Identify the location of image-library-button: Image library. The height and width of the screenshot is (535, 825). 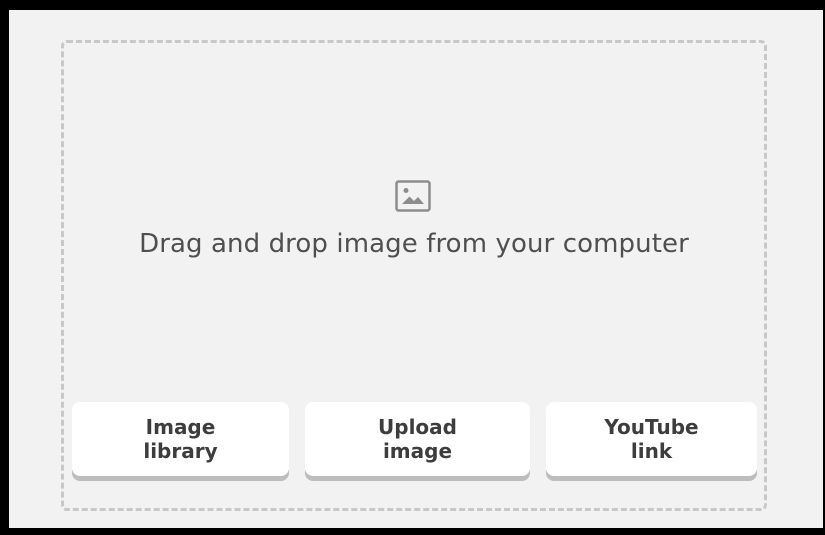
(180, 439).